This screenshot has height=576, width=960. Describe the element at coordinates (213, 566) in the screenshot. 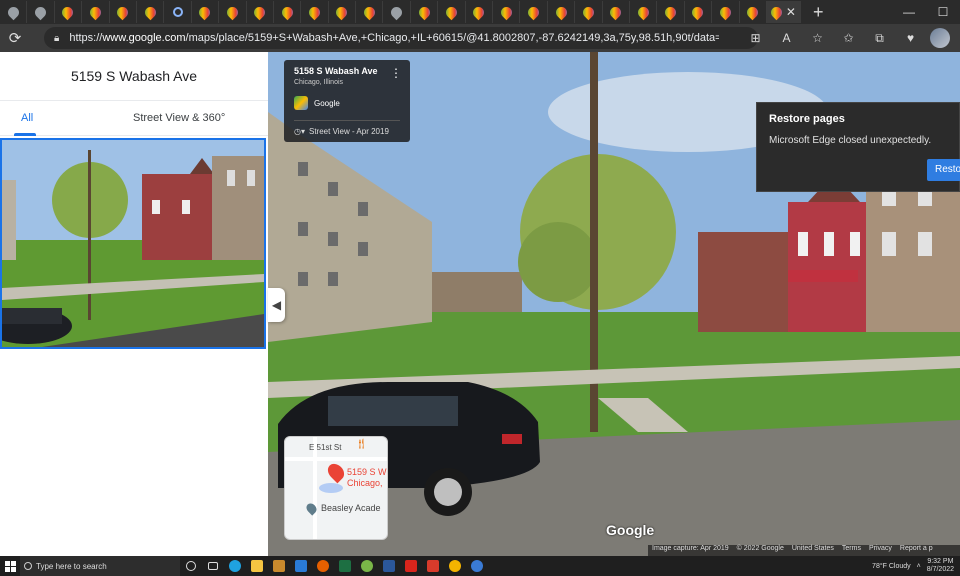

I see `task-view-icon` at that location.